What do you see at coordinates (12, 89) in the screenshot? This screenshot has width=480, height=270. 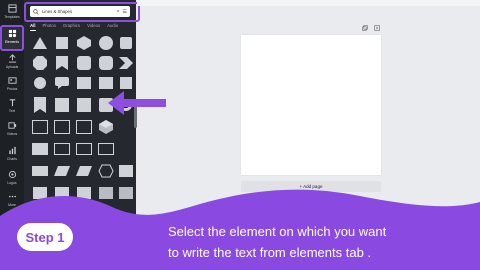 I see `rail-label-photos: Photos` at bounding box center [12, 89].